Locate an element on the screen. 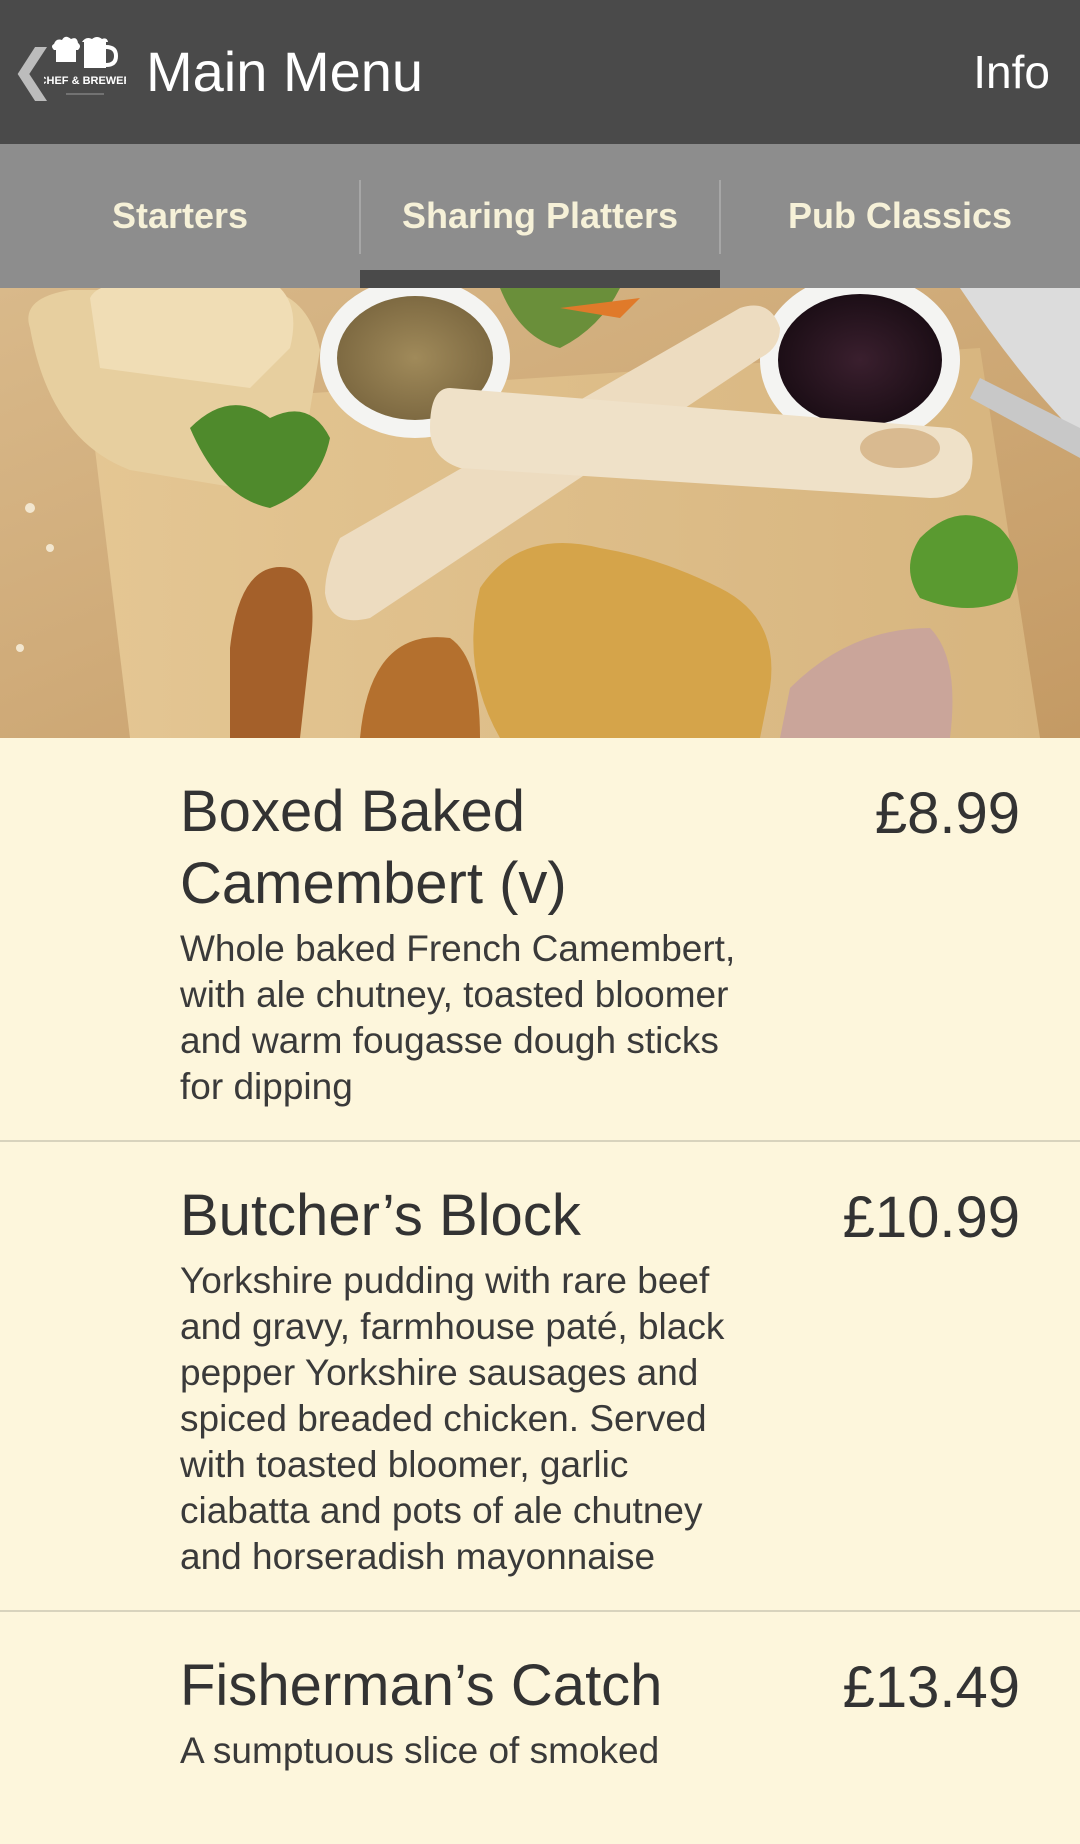  chef-and-brewer-logo: CHEF & BREWER is located at coordinates (85, 72).